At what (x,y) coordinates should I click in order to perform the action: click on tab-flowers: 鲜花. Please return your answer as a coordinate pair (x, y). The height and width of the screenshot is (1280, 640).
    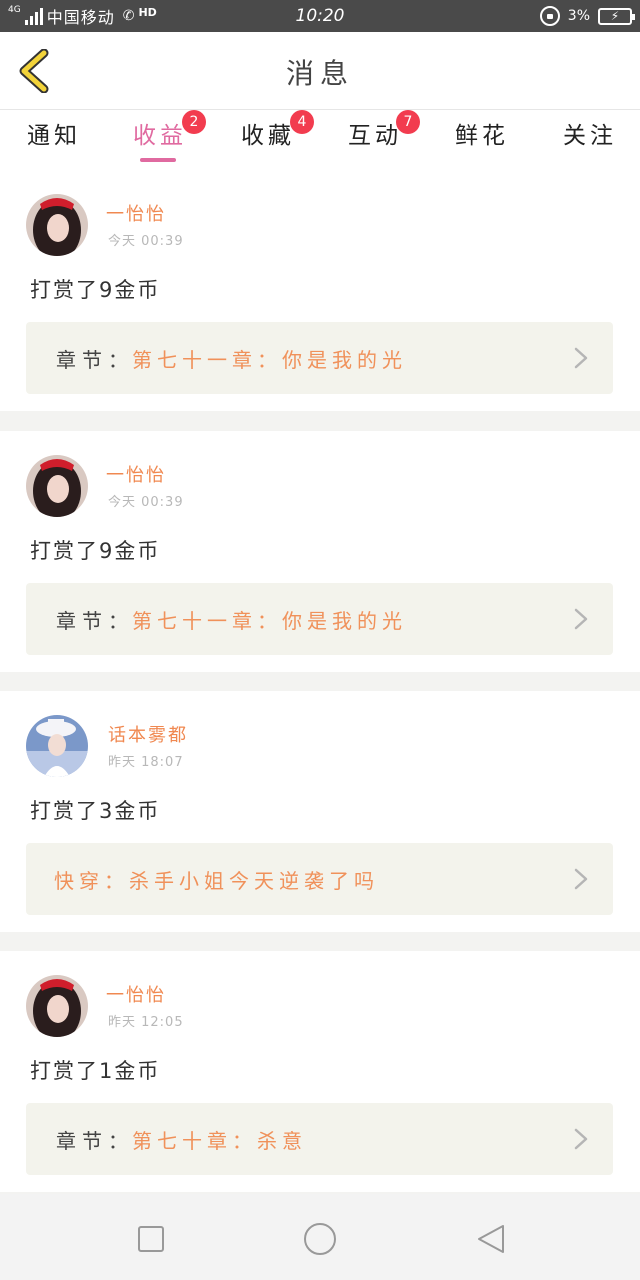
    Looking at the image, I should click on (482, 140).